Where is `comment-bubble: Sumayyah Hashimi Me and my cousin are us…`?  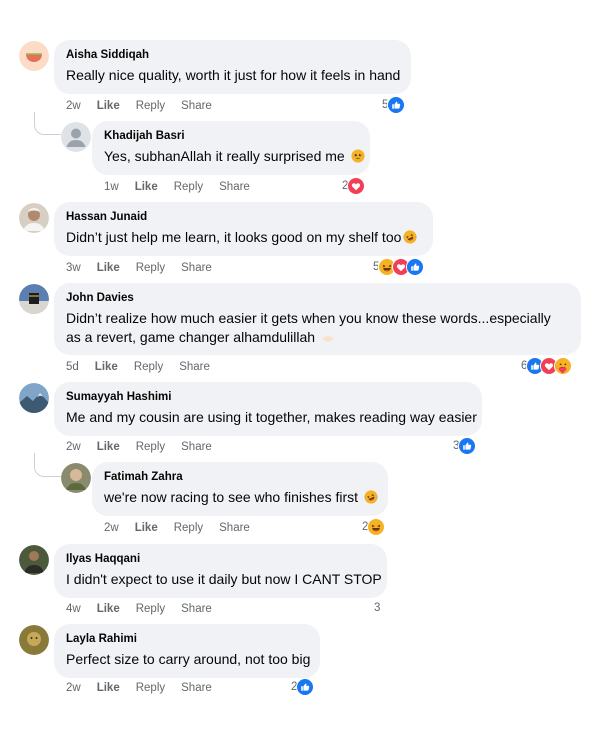
comment-bubble: Sumayyah Hashimi Me and my cousin are us… is located at coordinates (268, 409).